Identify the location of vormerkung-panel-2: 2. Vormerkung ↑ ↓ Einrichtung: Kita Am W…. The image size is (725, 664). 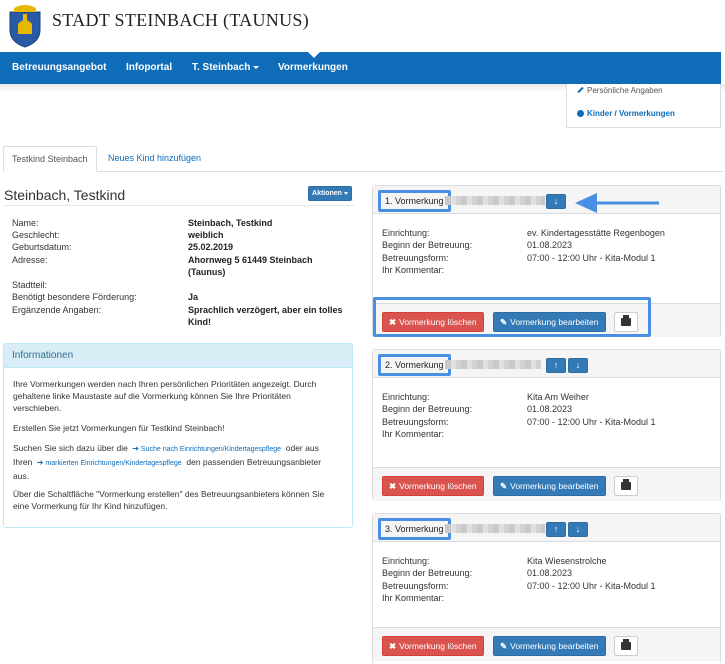
(546, 425).